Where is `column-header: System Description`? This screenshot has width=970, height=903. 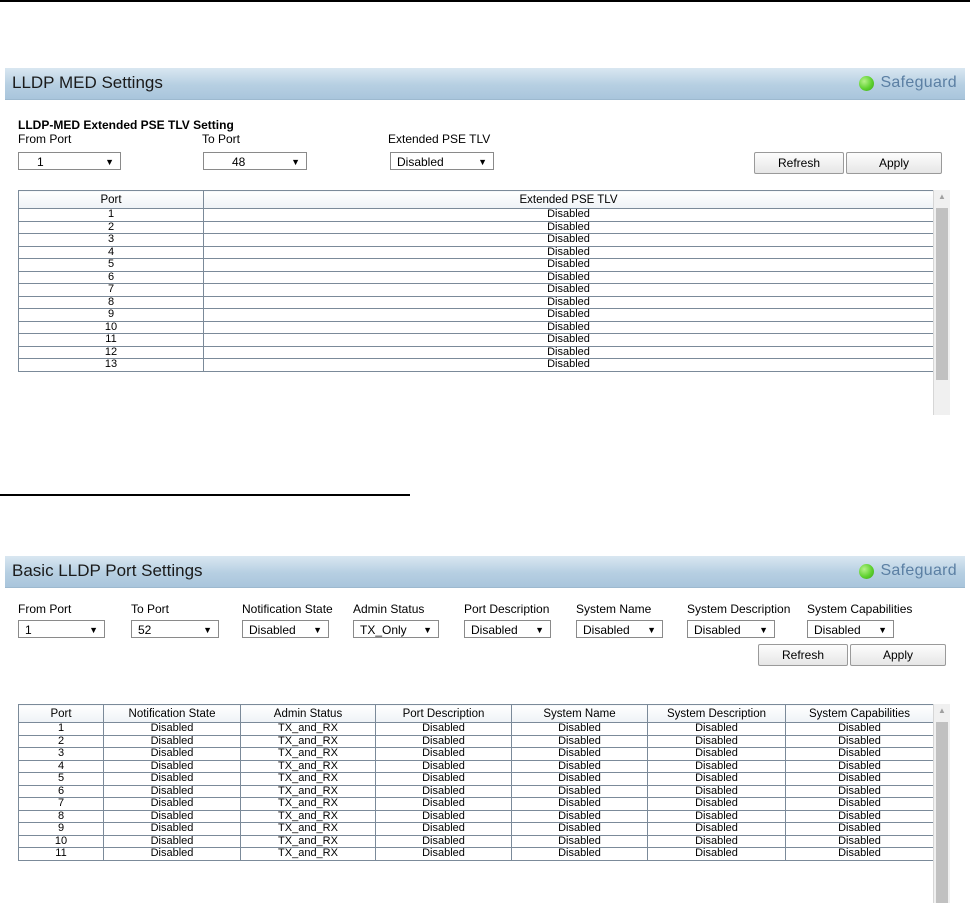
column-header: System Description is located at coordinates (716, 713).